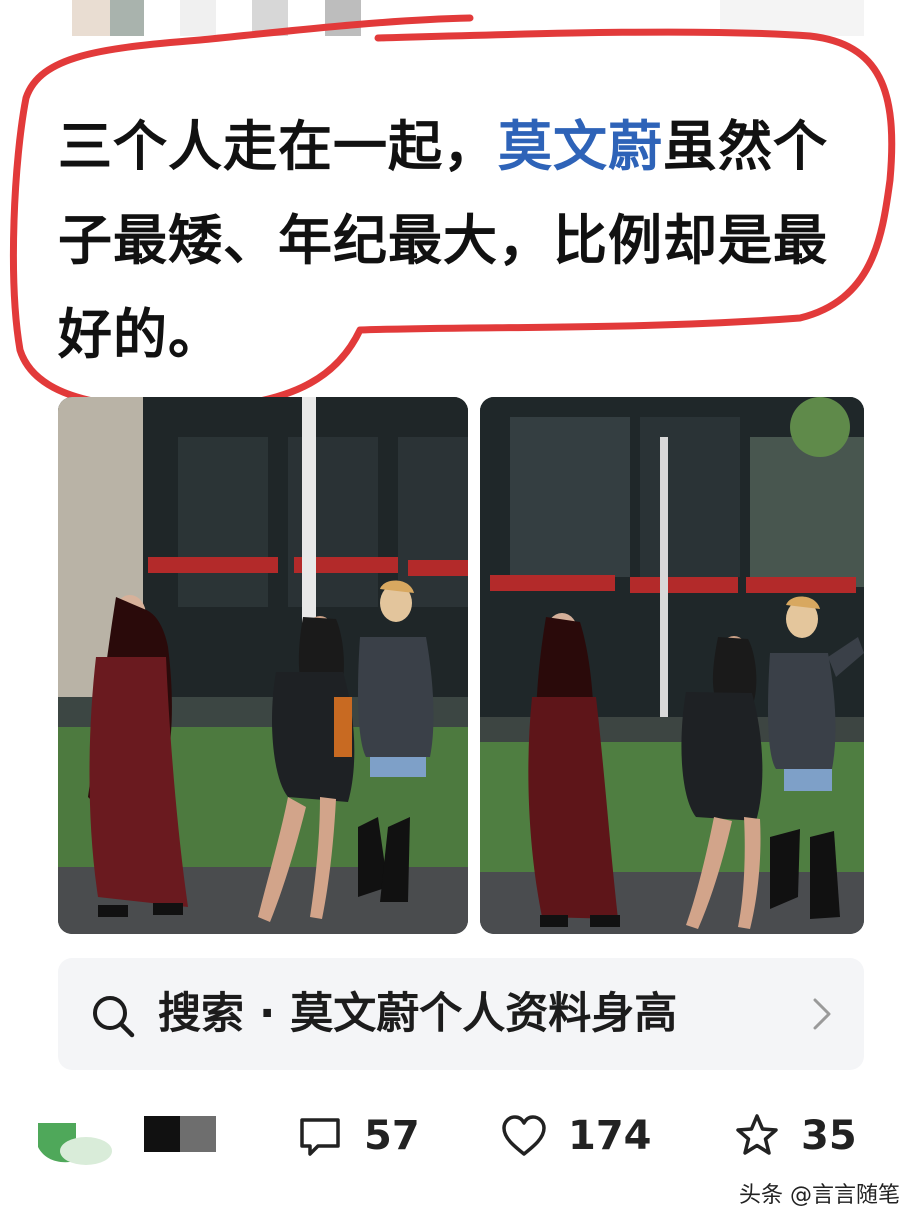 The image size is (922, 1229). I want to click on watermark-text: 头条 @言言随笔, so click(819, 1195).